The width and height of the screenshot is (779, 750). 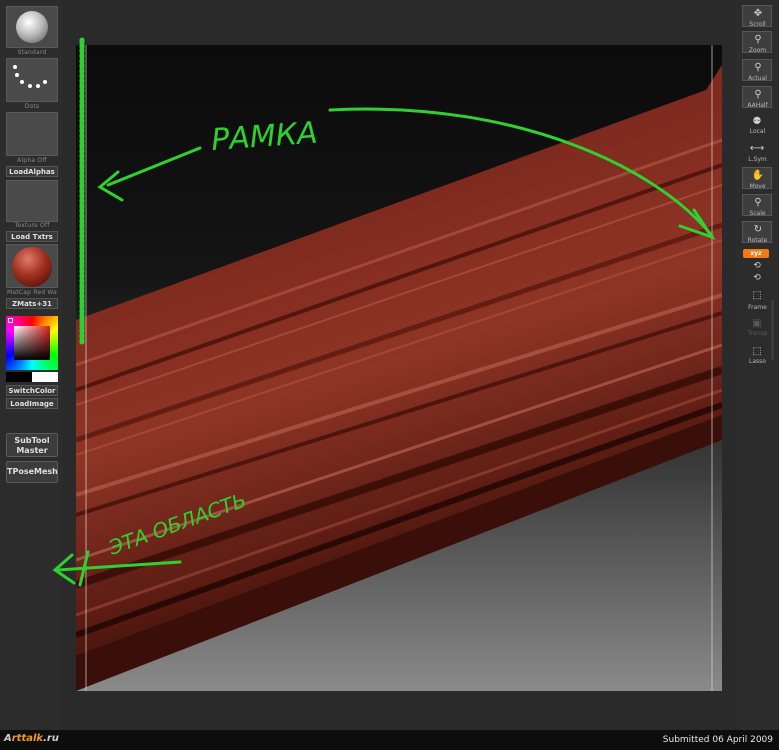 What do you see at coordinates (757, 105) in the screenshot?
I see `aahalf-label: AAHalf` at bounding box center [757, 105].